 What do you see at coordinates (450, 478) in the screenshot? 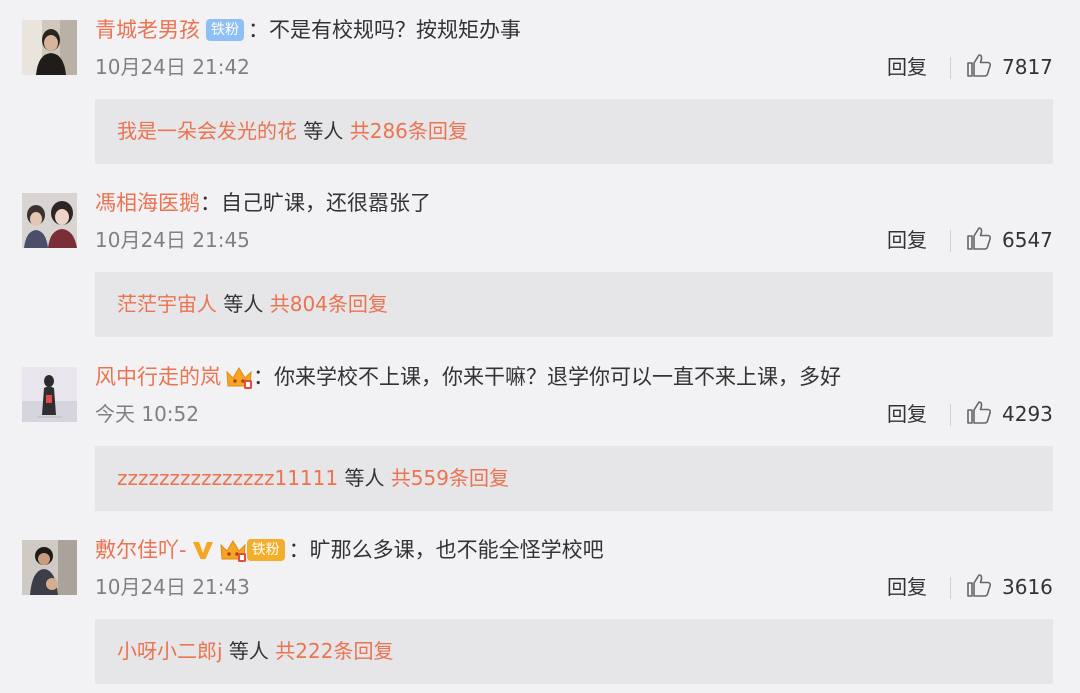
I see `reply-count-link: 共559条回复` at bounding box center [450, 478].